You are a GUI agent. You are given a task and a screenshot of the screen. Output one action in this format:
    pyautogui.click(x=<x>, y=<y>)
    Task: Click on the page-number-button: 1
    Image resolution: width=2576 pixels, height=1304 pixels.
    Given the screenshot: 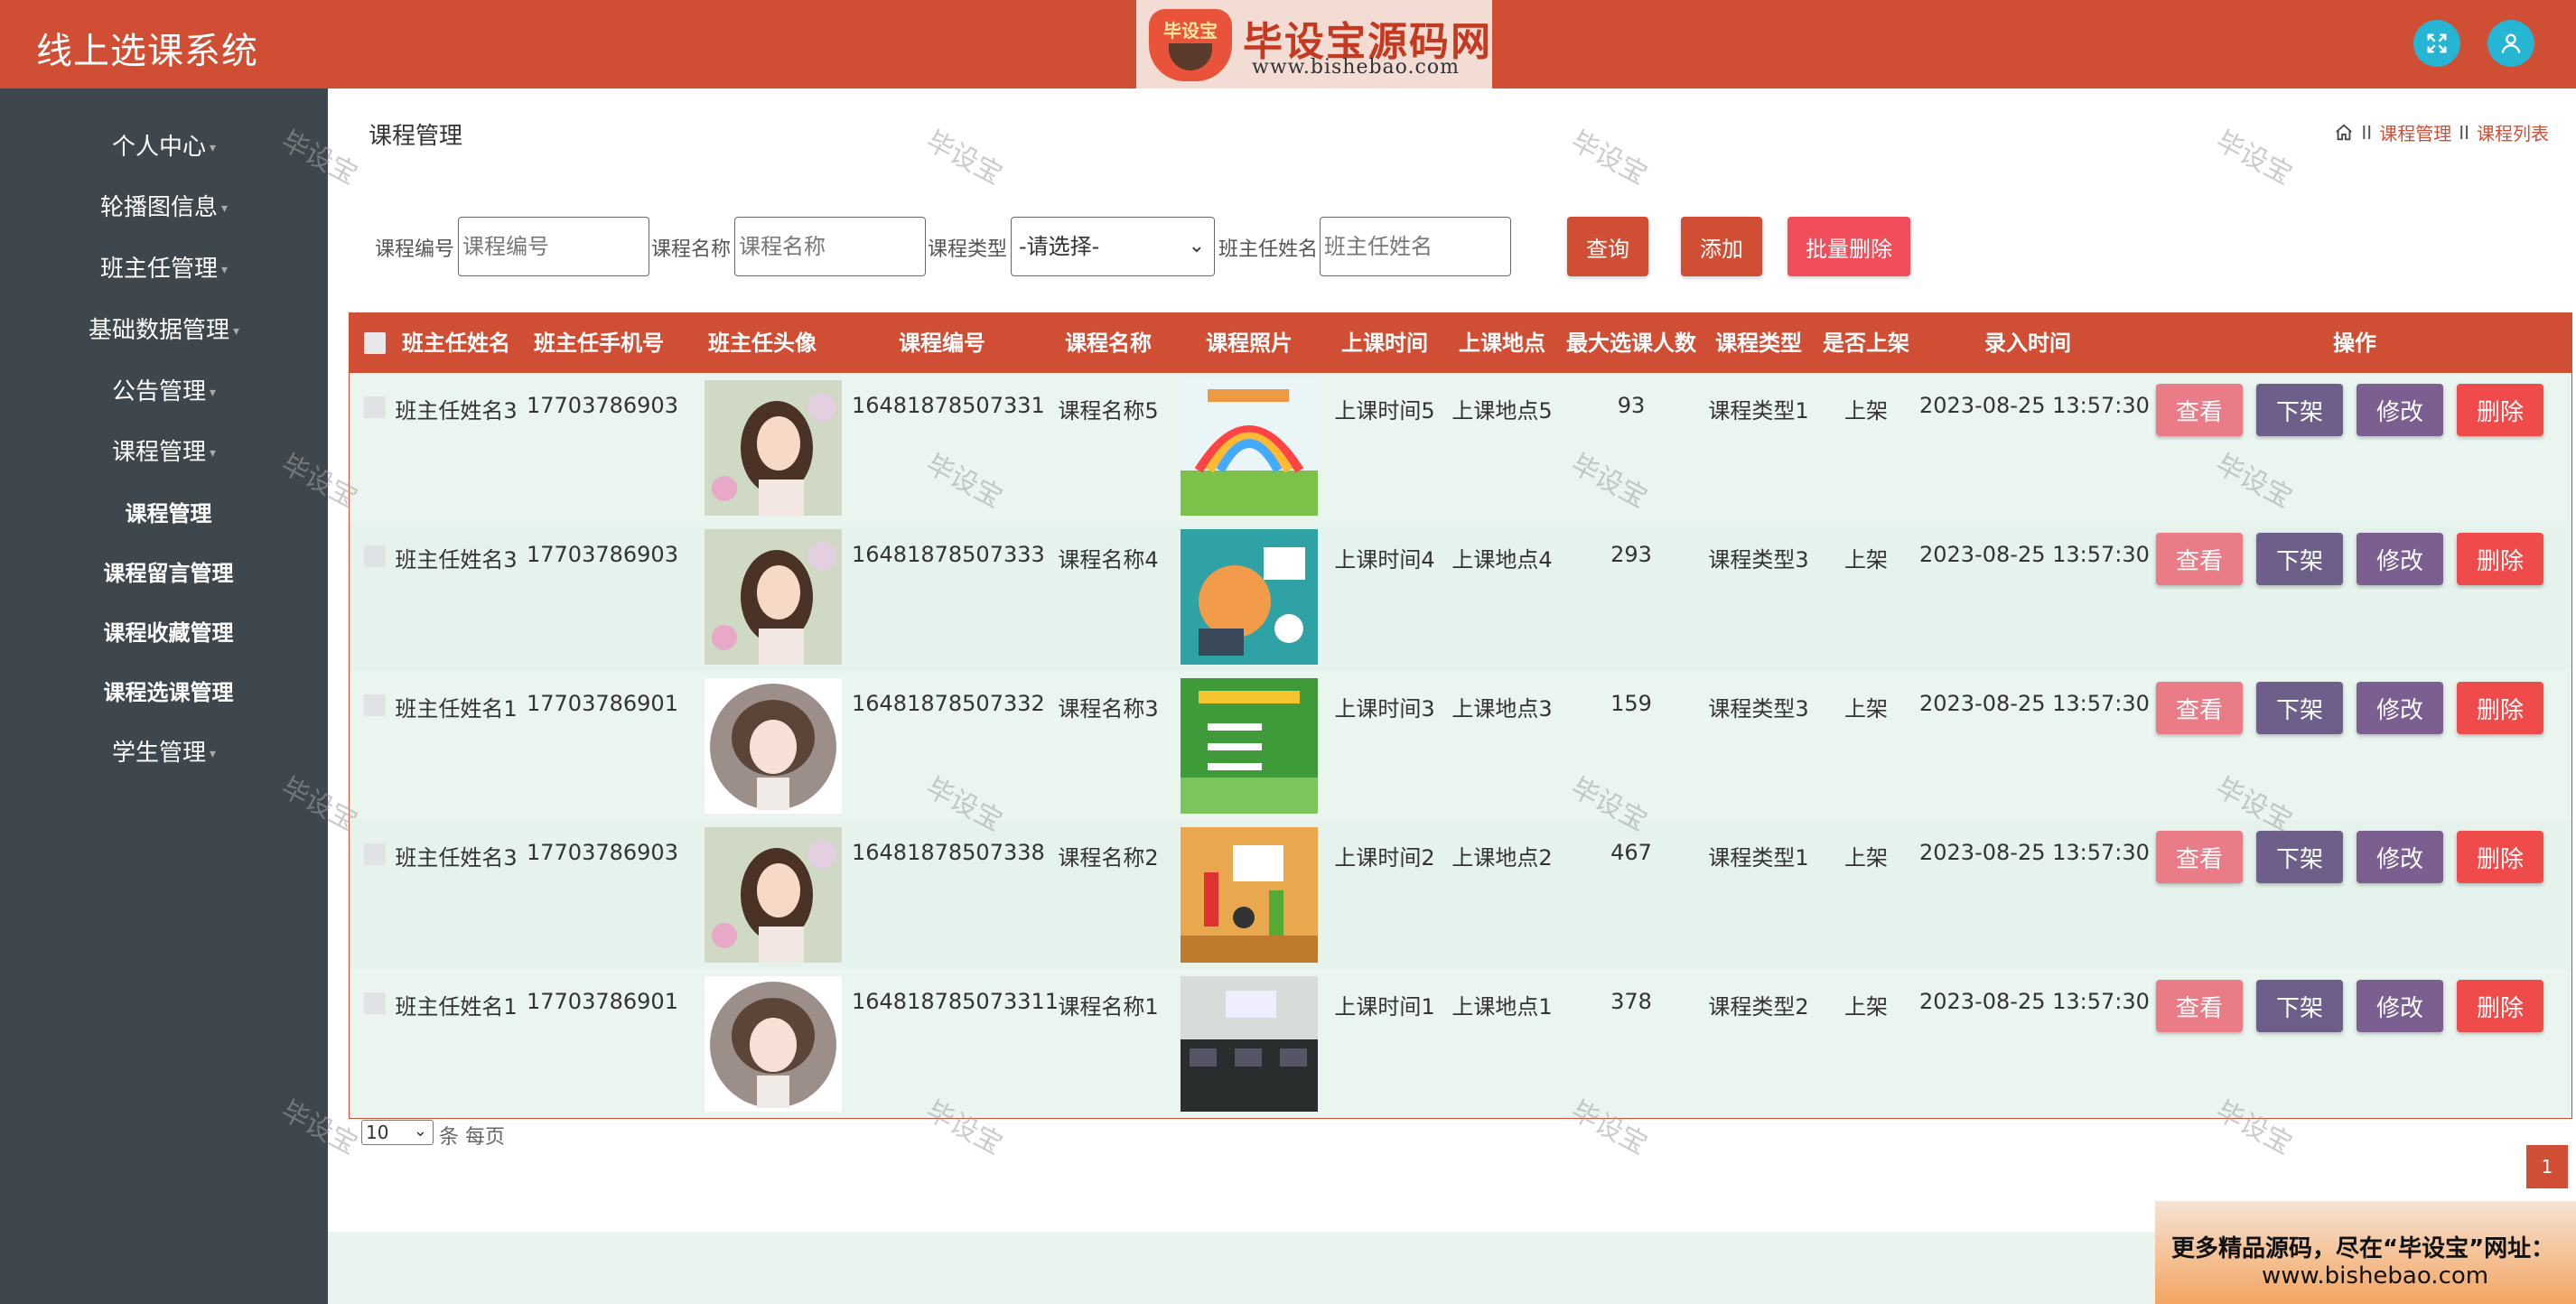 What is the action you would take?
    pyautogui.click(x=2547, y=1167)
    